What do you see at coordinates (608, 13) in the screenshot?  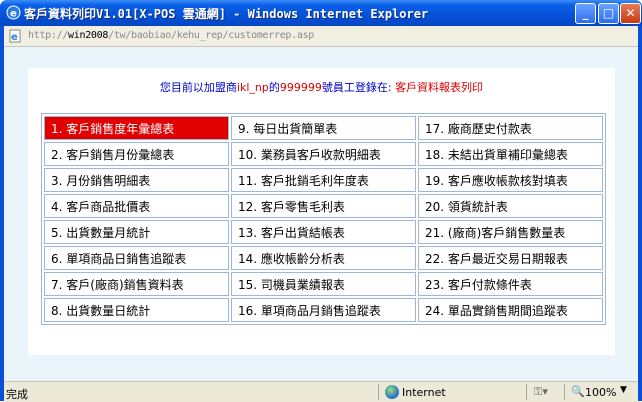 I see `maximize-button: □` at bounding box center [608, 13].